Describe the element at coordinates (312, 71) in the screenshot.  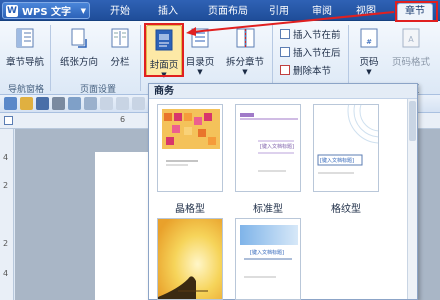
I see `delete-section-label: 删除本节` at that location.